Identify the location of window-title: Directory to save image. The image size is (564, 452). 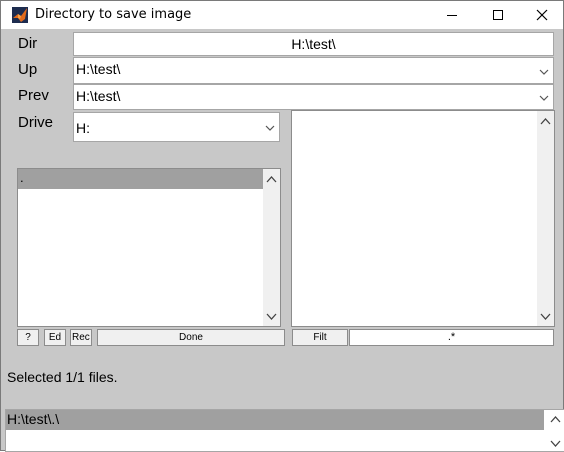
(113, 14).